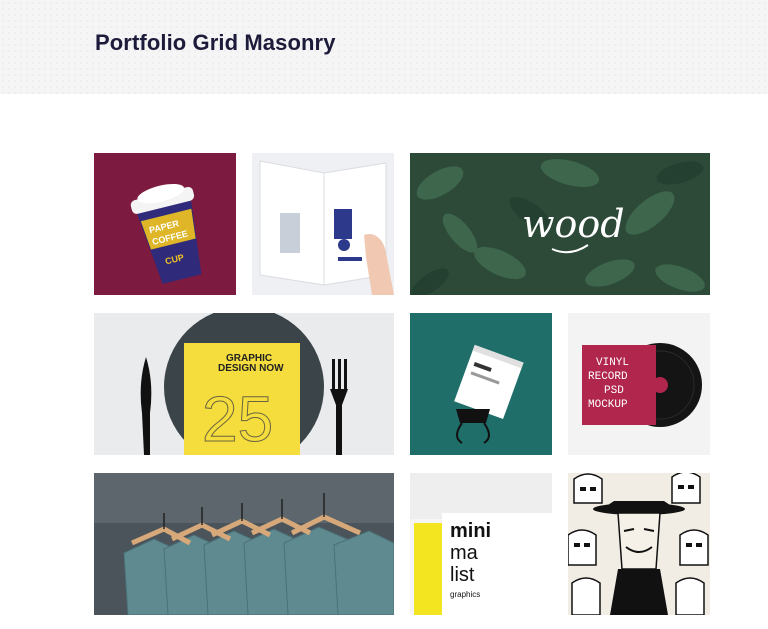 The height and width of the screenshot is (629, 768). I want to click on vinyl-text-1: VINYL, so click(612, 363).